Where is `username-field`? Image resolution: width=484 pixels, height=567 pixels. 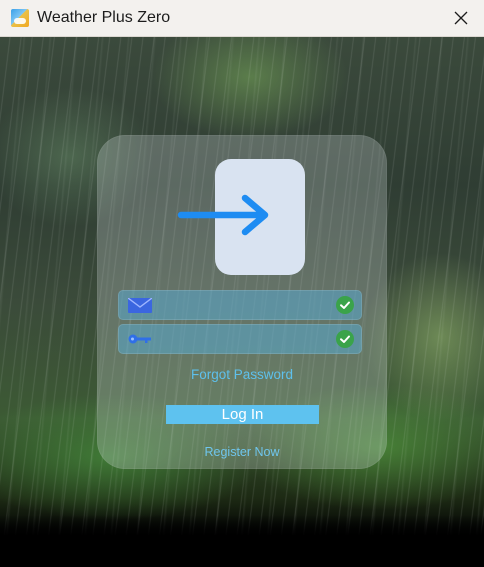 username-field is located at coordinates (240, 306).